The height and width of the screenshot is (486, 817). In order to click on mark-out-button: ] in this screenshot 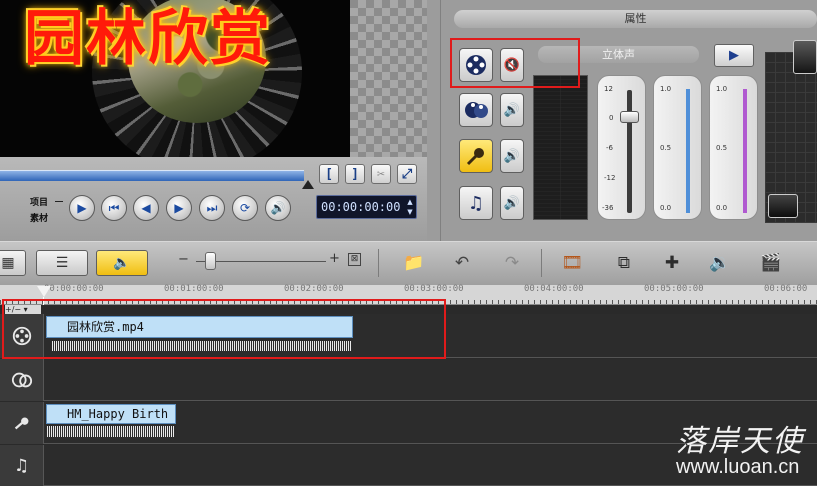, I will do `click(355, 174)`.